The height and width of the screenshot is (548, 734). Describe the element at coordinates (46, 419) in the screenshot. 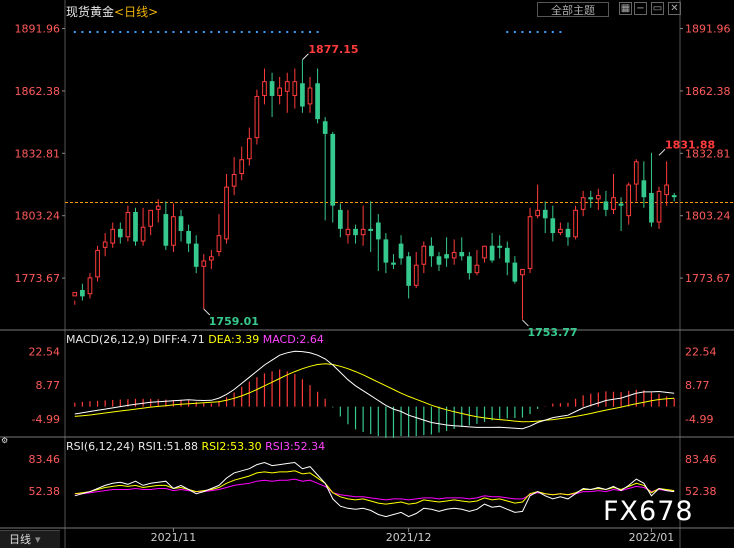

I see `macd-tick-left: -4.99` at that location.